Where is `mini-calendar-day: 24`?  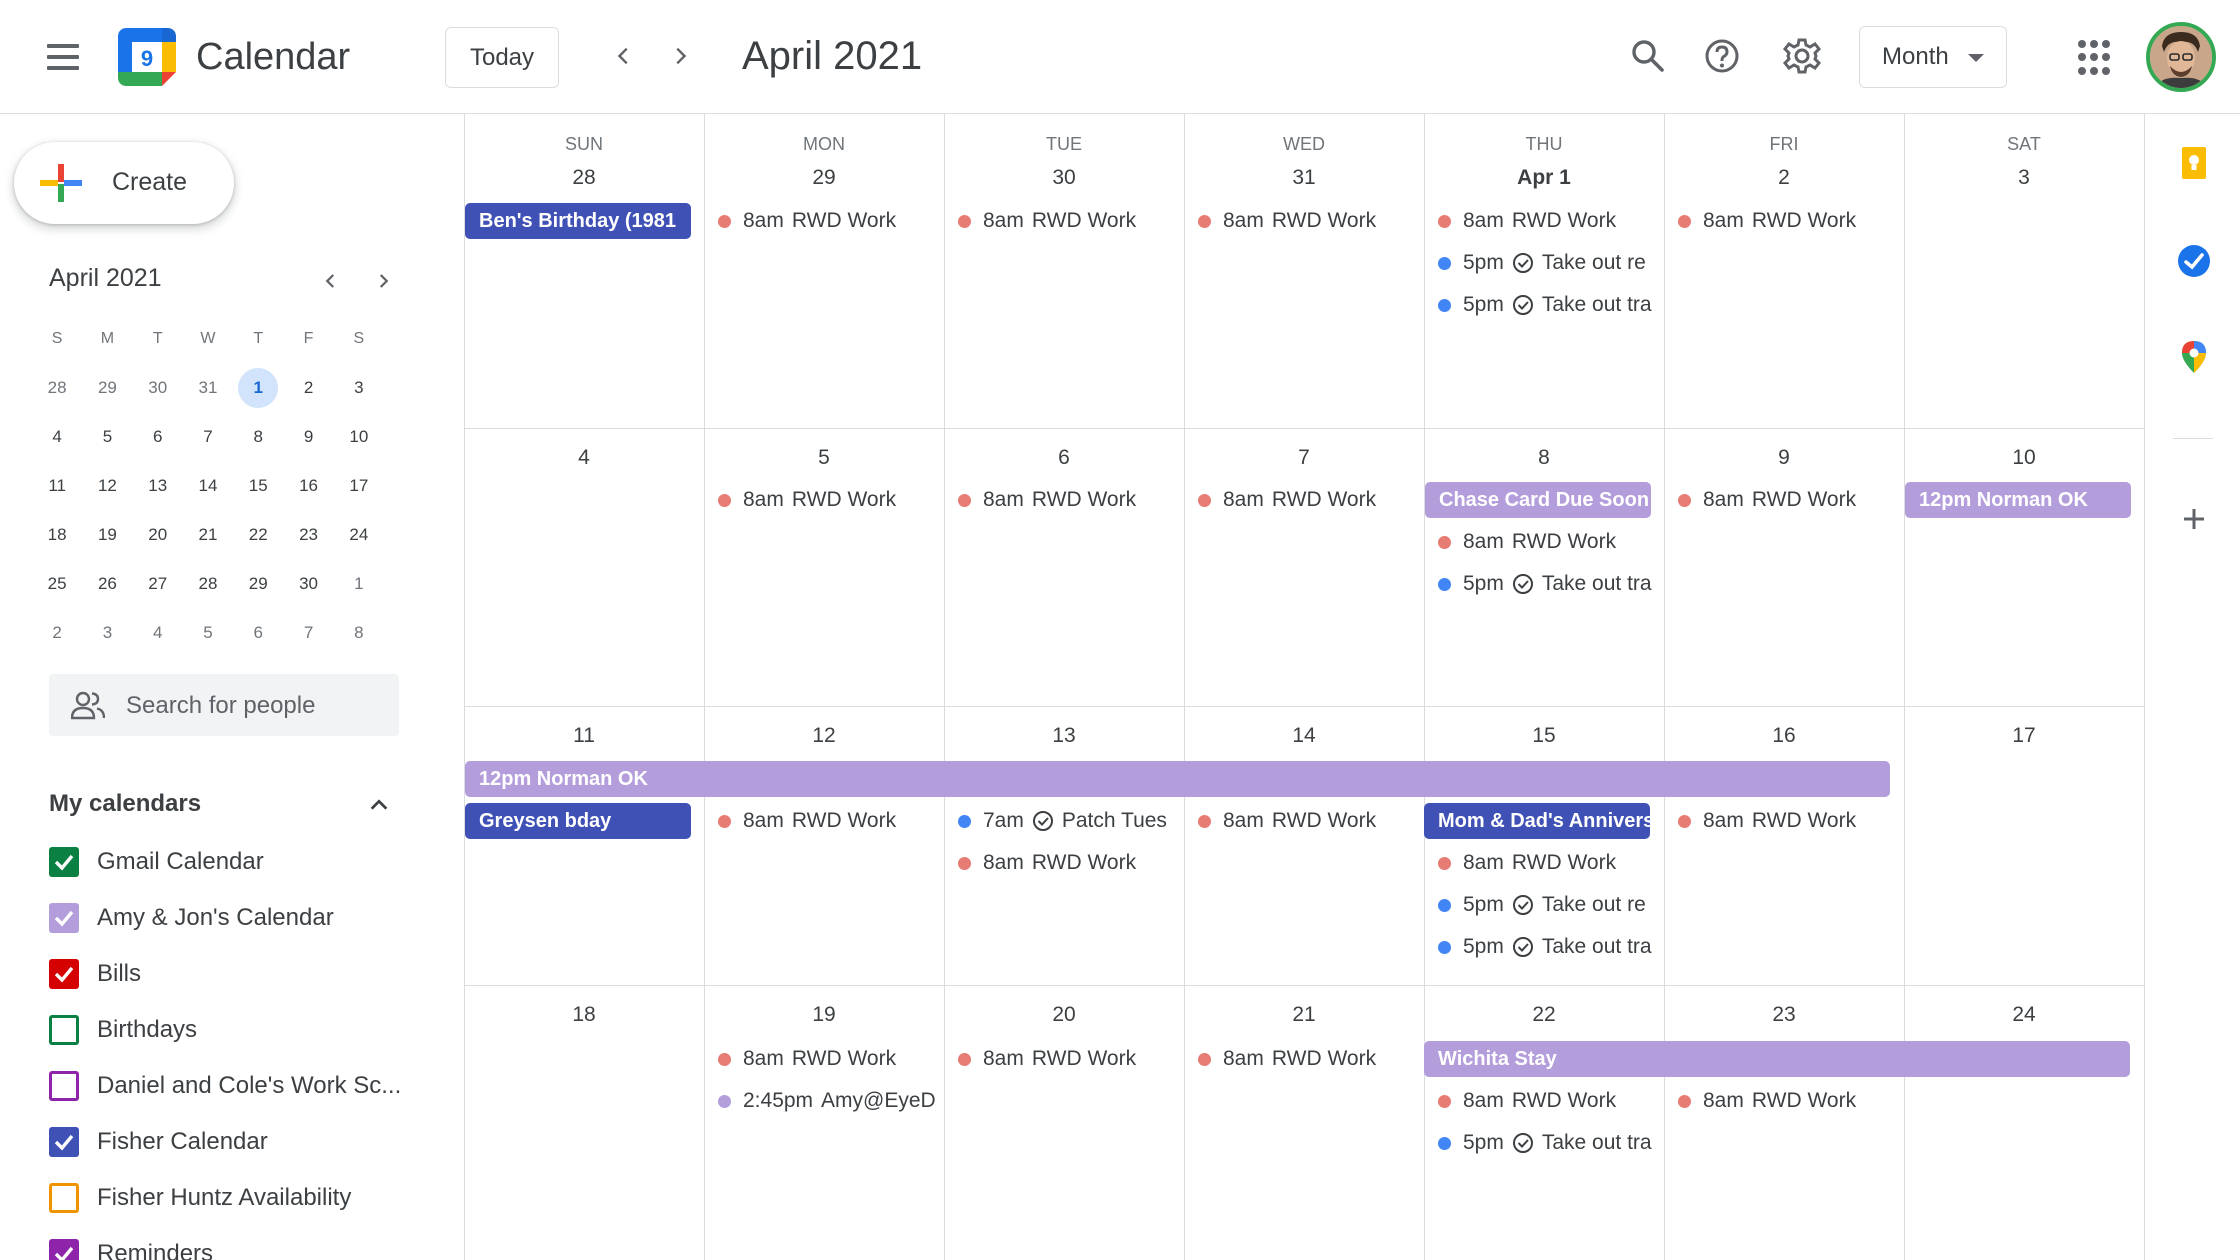
mini-calendar-day: 24 is located at coordinates (359, 535).